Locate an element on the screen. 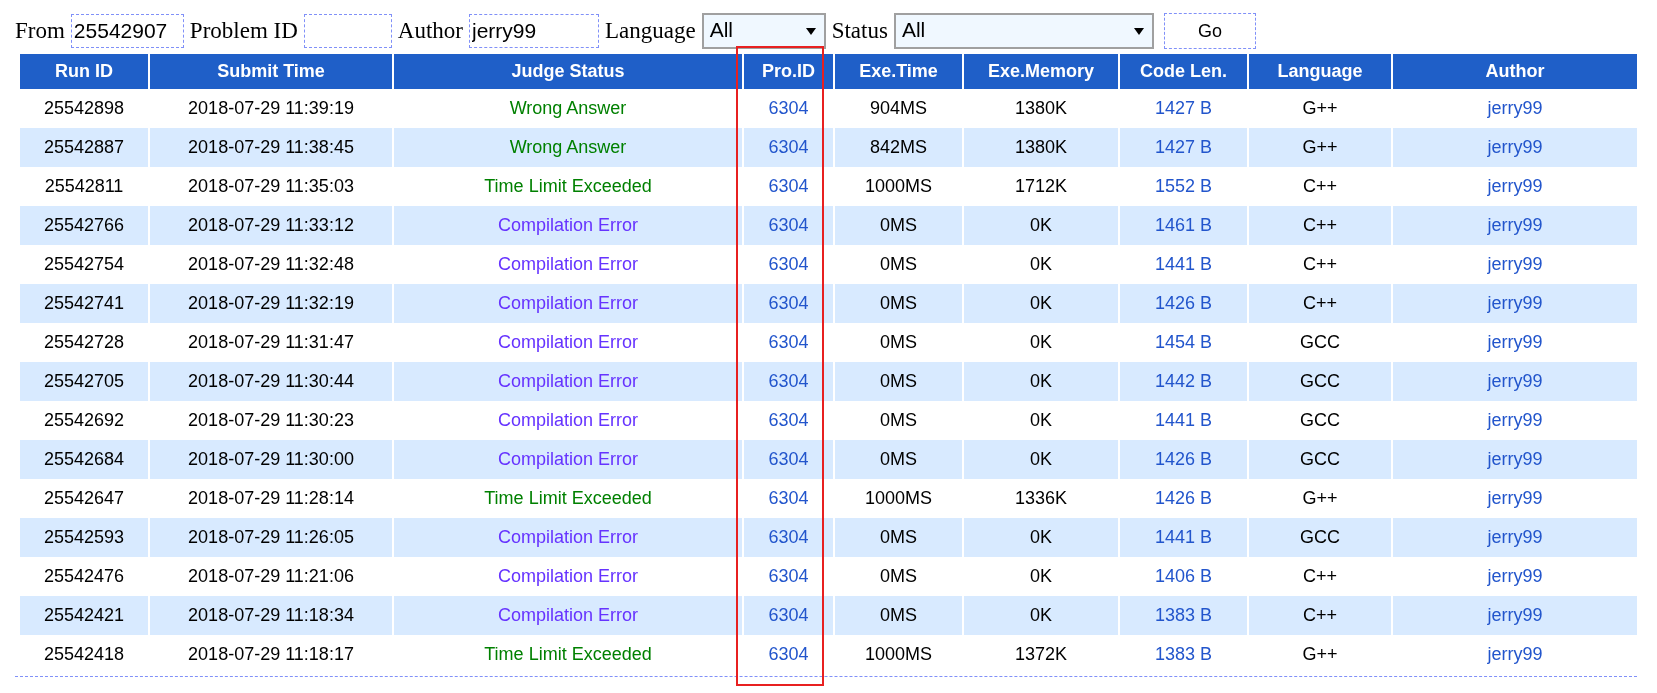 The image size is (1657, 693). table-cell: 2018-07-29 11:32:19 is located at coordinates (271, 303).